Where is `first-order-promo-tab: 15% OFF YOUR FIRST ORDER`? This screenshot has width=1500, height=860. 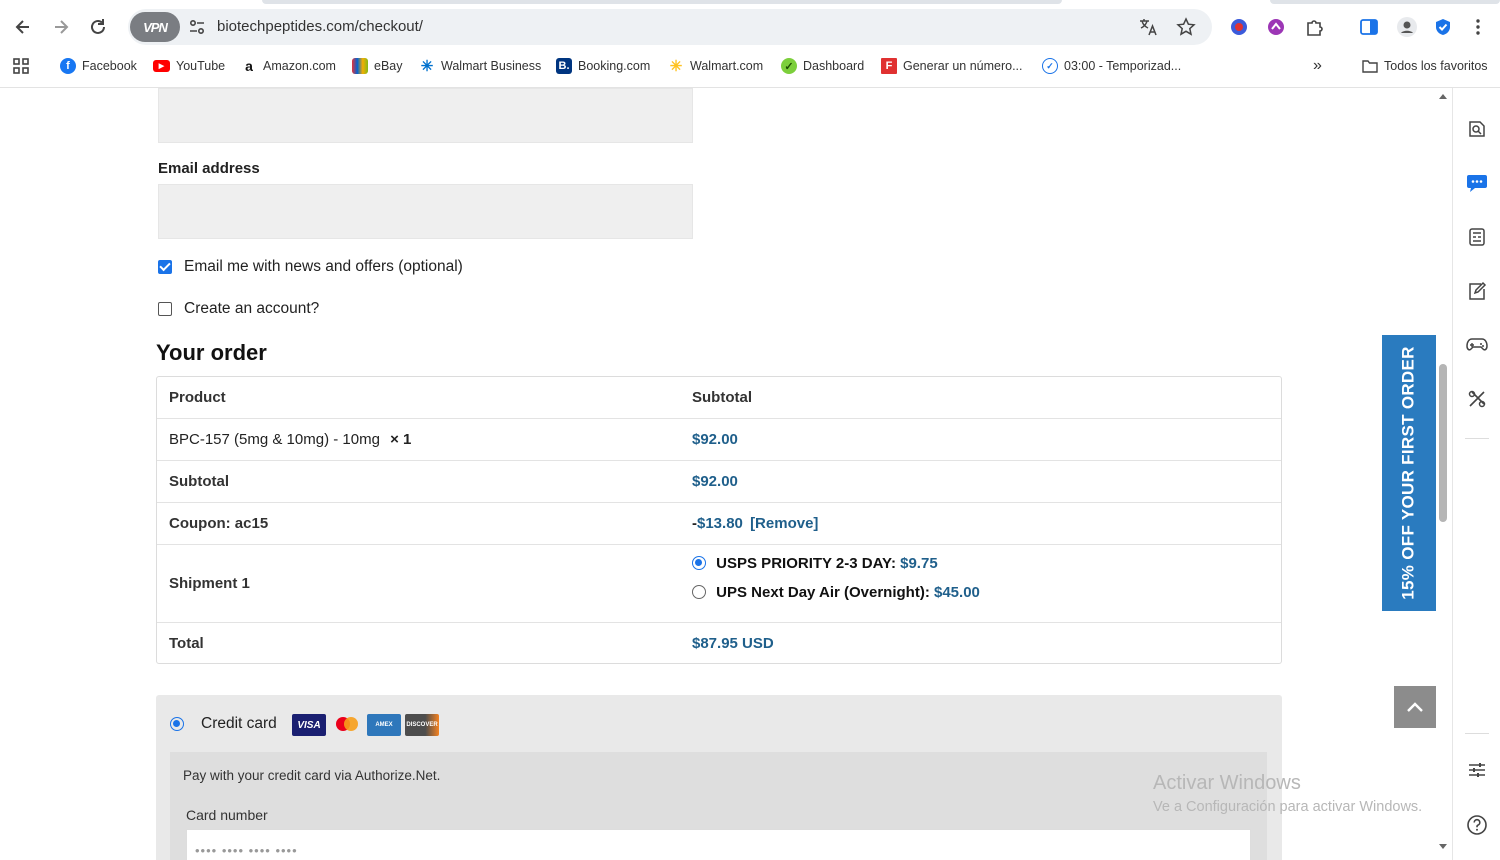 first-order-promo-tab: 15% OFF YOUR FIRST ORDER is located at coordinates (1409, 473).